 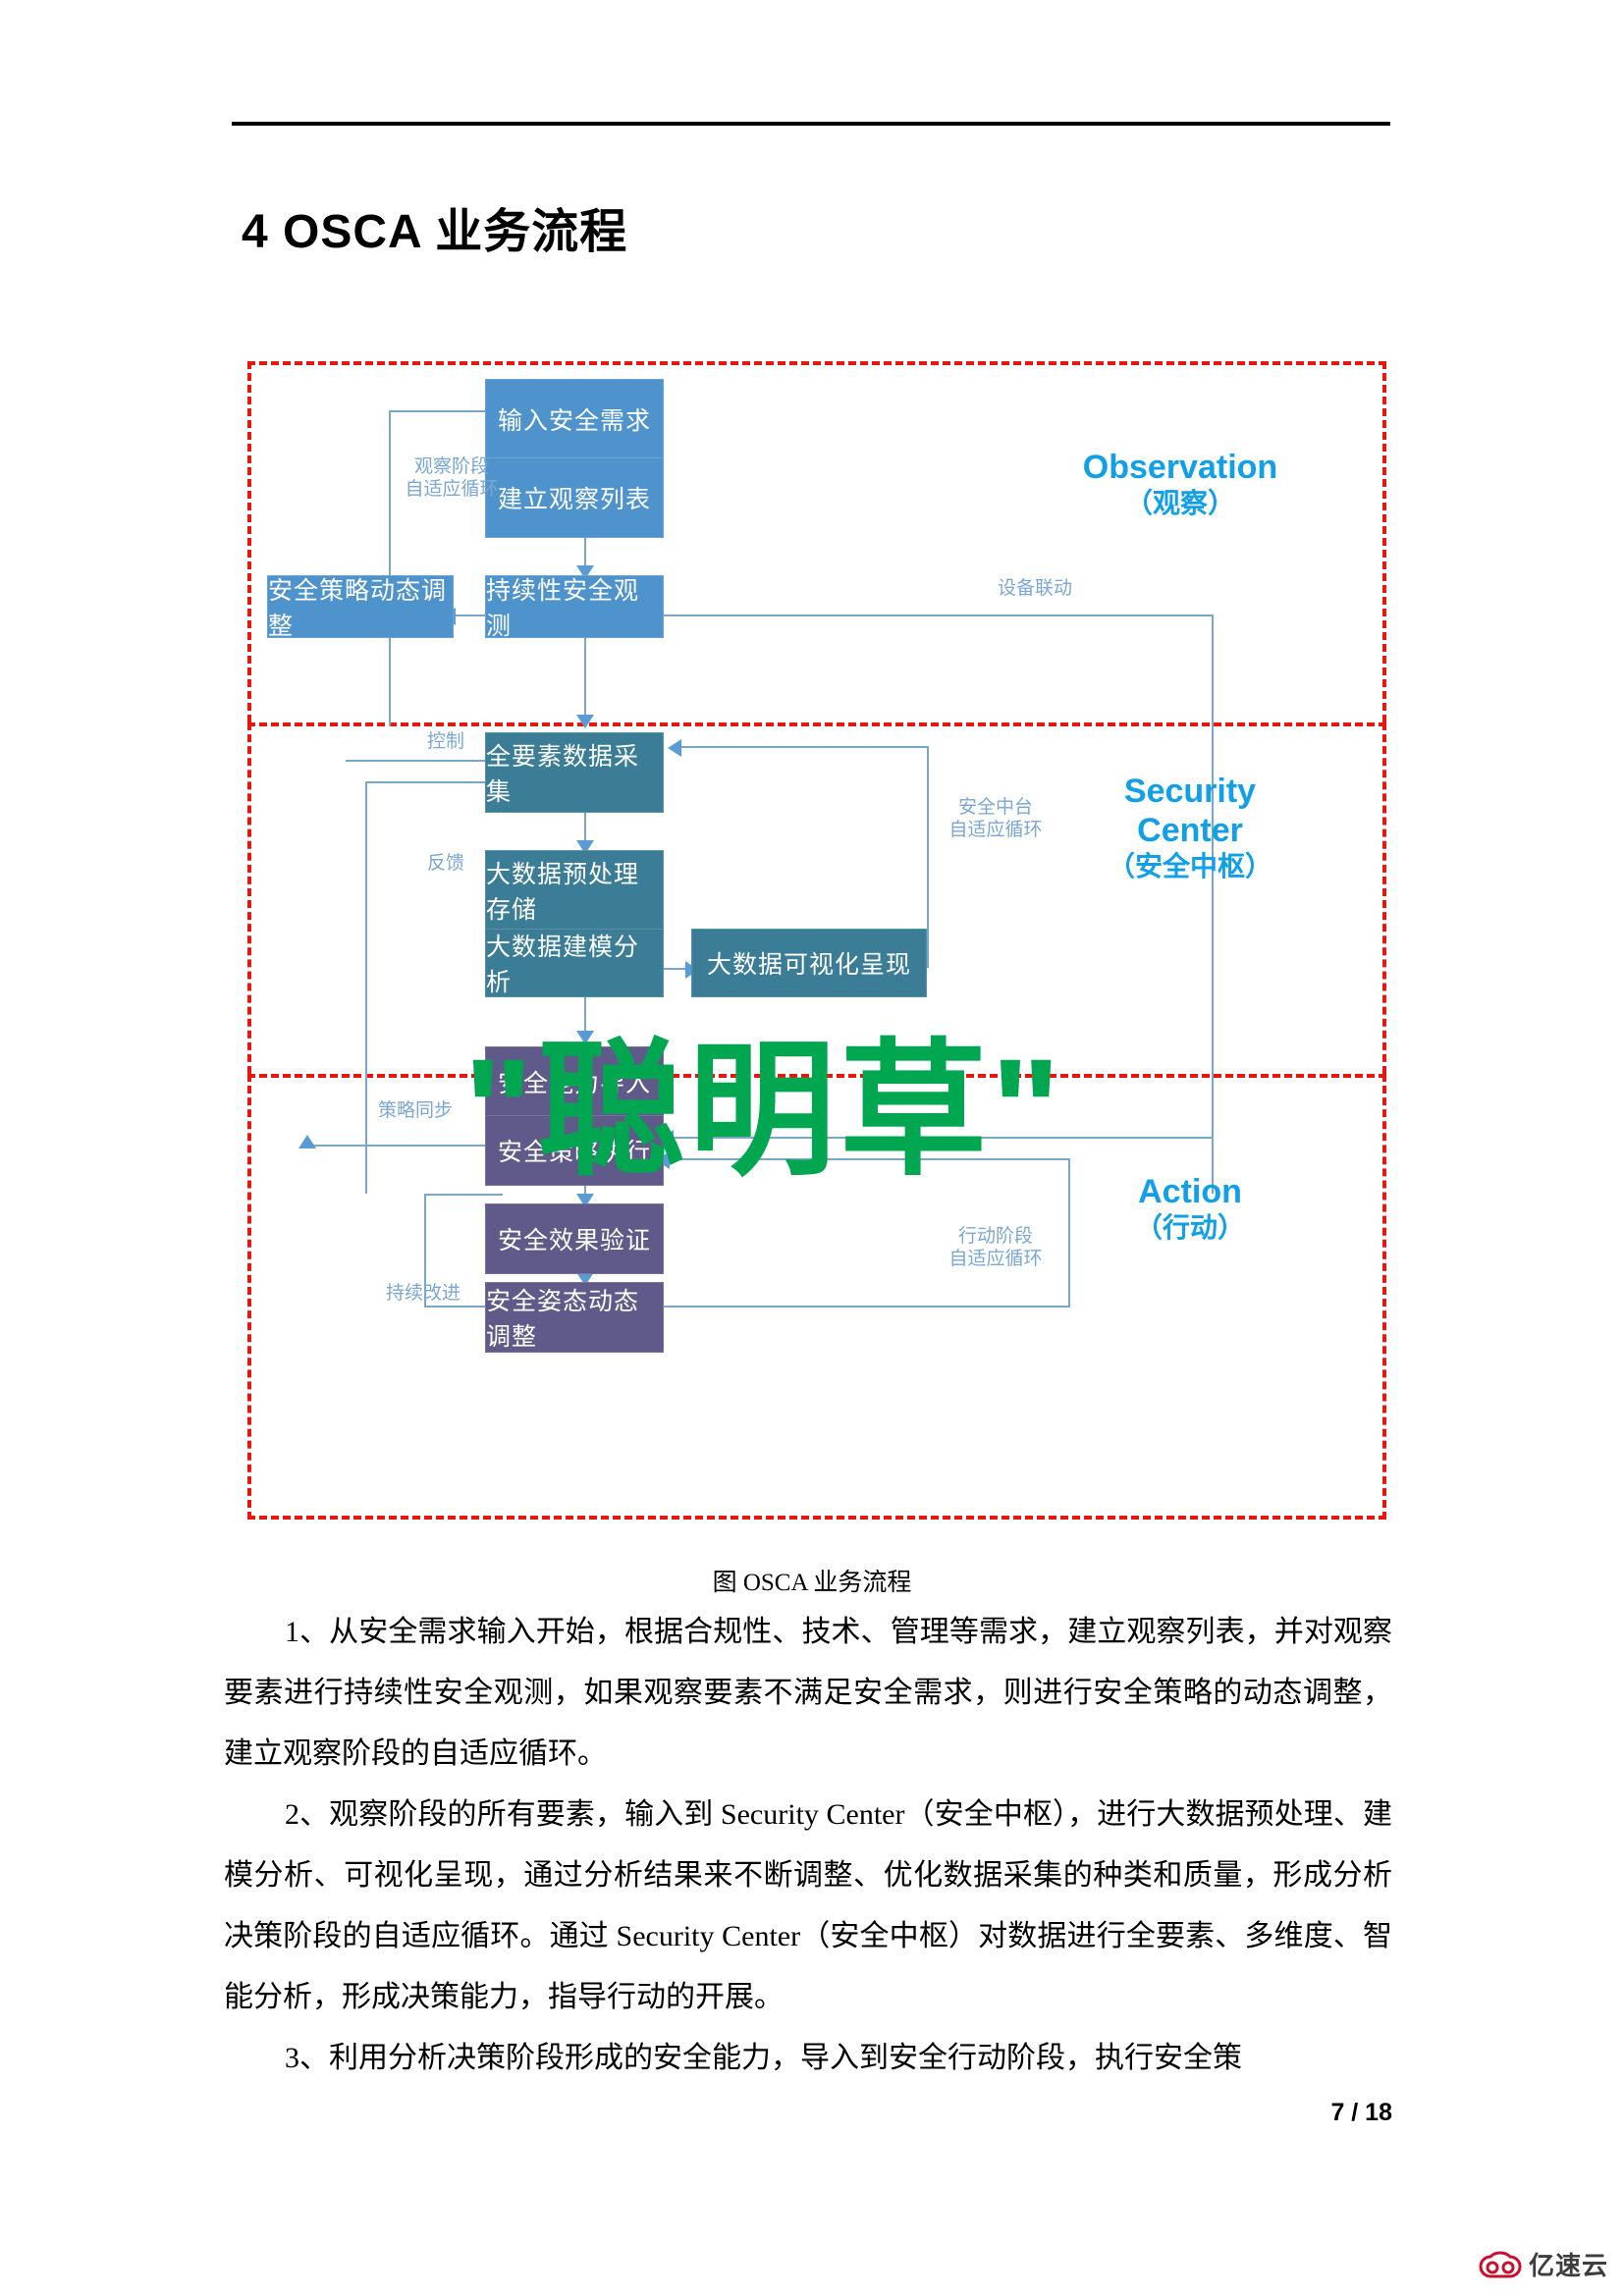 I want to click on annotation-line-1: 设备联动, so click(x=1034, y=589).